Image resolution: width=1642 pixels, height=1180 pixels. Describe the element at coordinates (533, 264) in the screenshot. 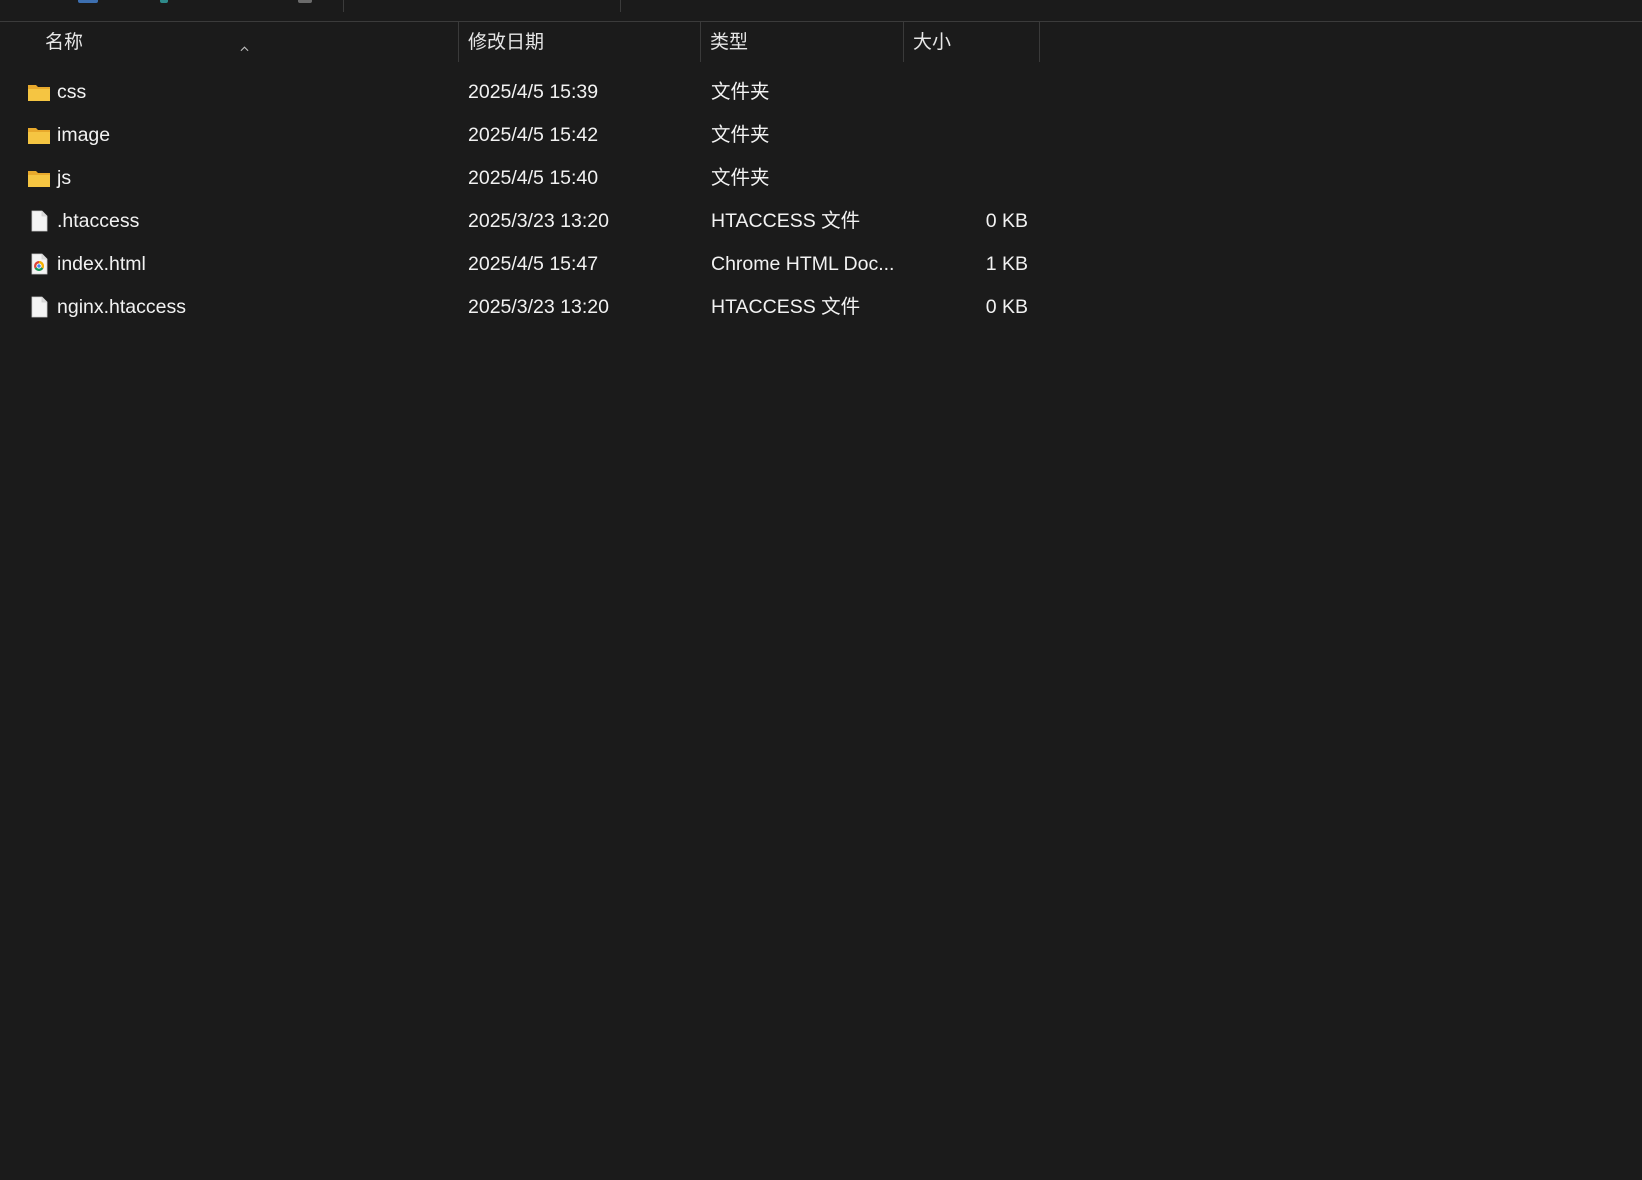

I see `file-modified: 2025/4/5 15:47` at that location.